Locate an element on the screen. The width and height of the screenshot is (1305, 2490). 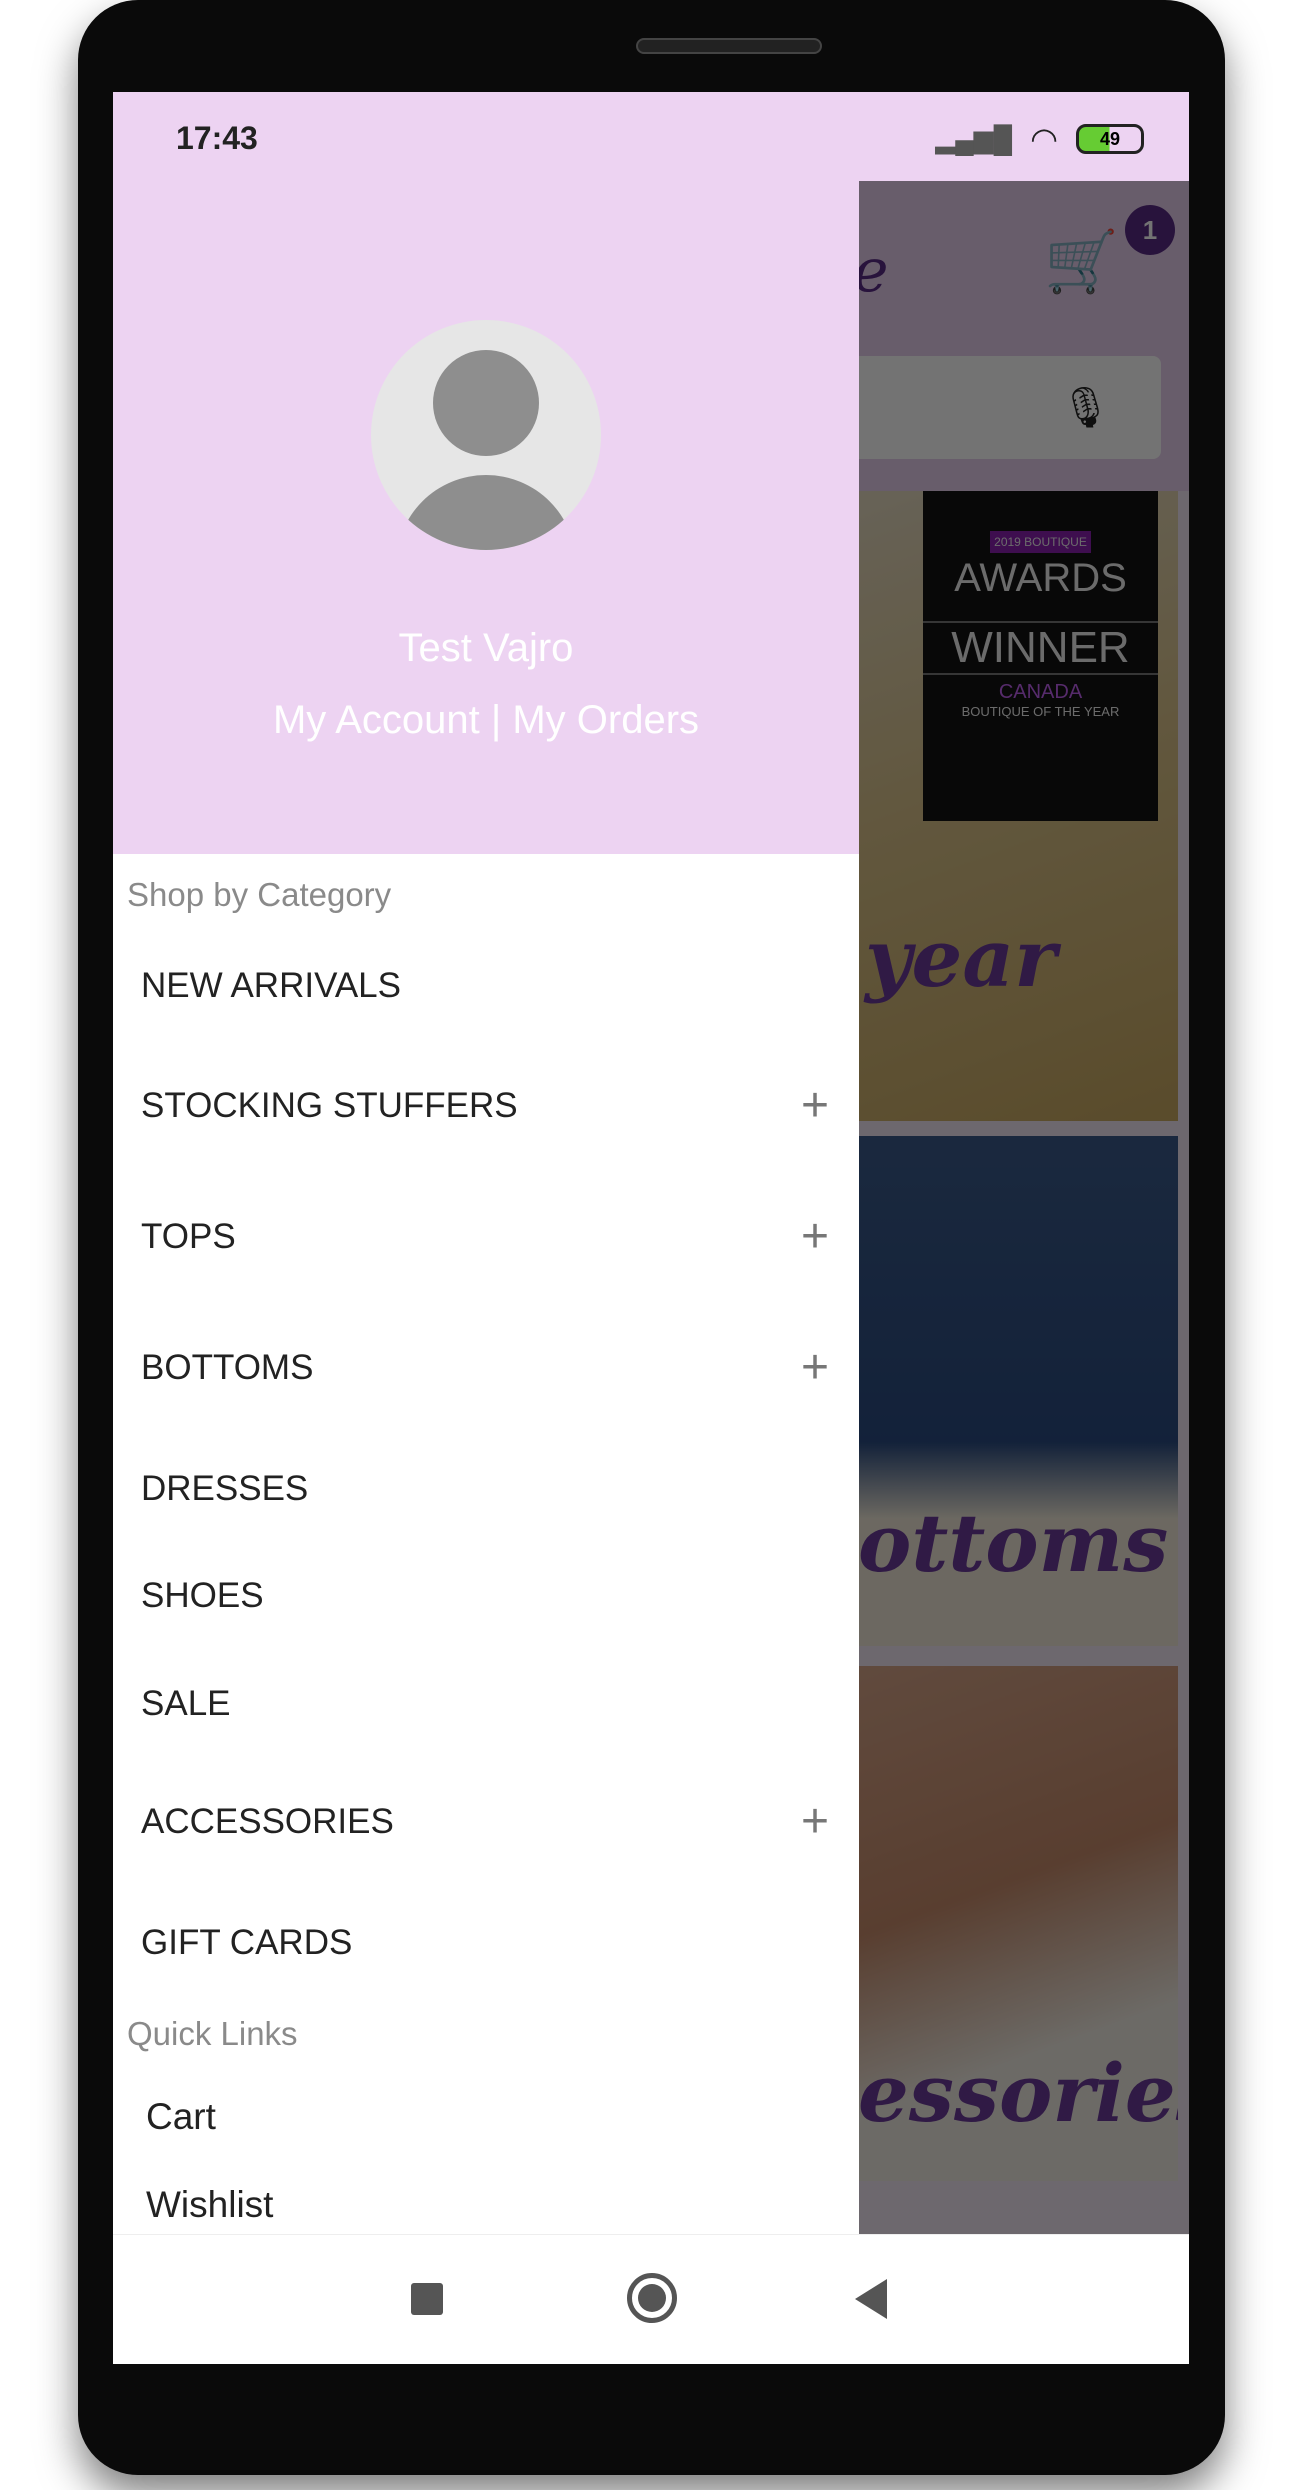
award-country: CANADA is located at coordinates (1040, 692).